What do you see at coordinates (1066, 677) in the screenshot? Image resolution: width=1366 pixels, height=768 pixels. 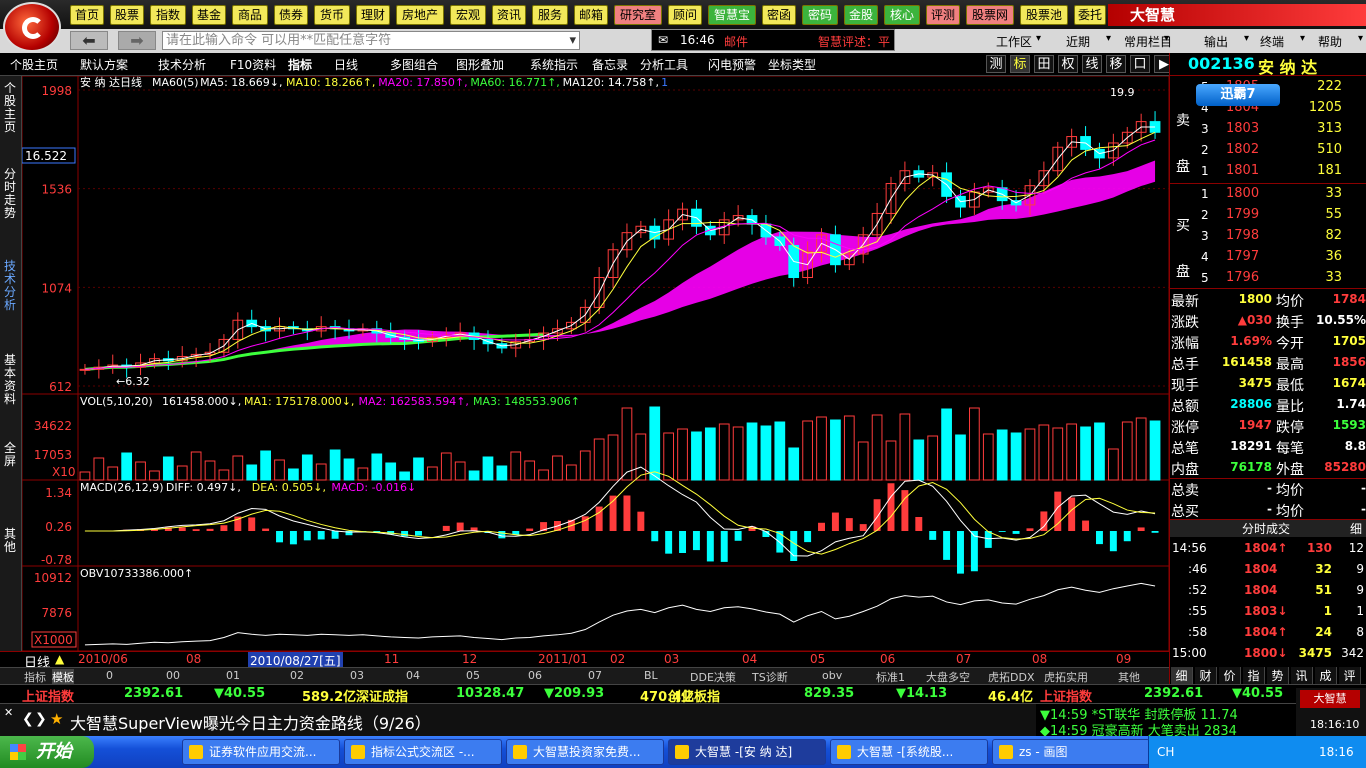 I see `bottom-tab: 虎拓实用` at bounding box center [1066, 677].